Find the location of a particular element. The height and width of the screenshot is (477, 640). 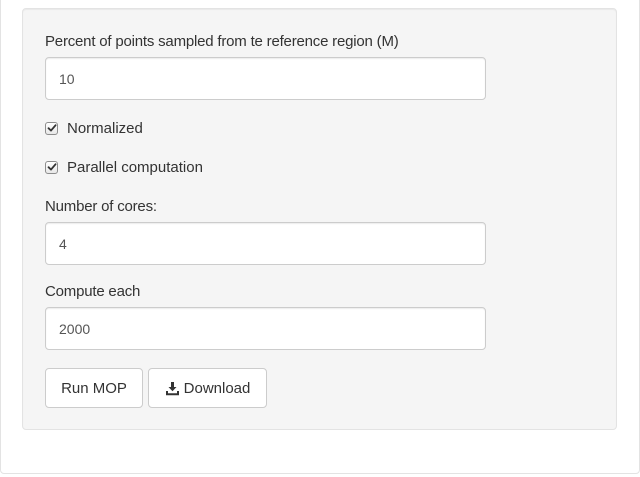

normalized-checkbox is located at coordinates (51, 128).